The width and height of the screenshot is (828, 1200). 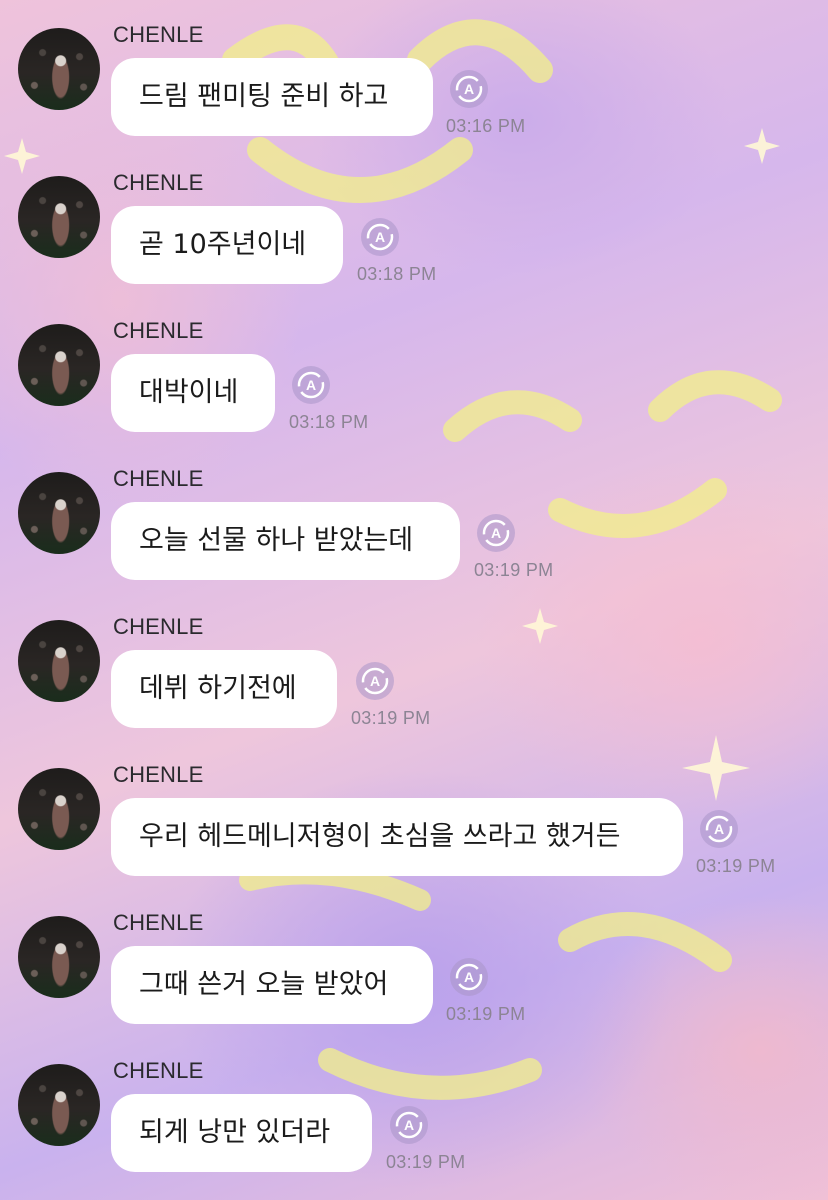 I want to click on message-row: CHENLE 곧 10주년이네 A 03:18 PM, so click(x=414, y=222).